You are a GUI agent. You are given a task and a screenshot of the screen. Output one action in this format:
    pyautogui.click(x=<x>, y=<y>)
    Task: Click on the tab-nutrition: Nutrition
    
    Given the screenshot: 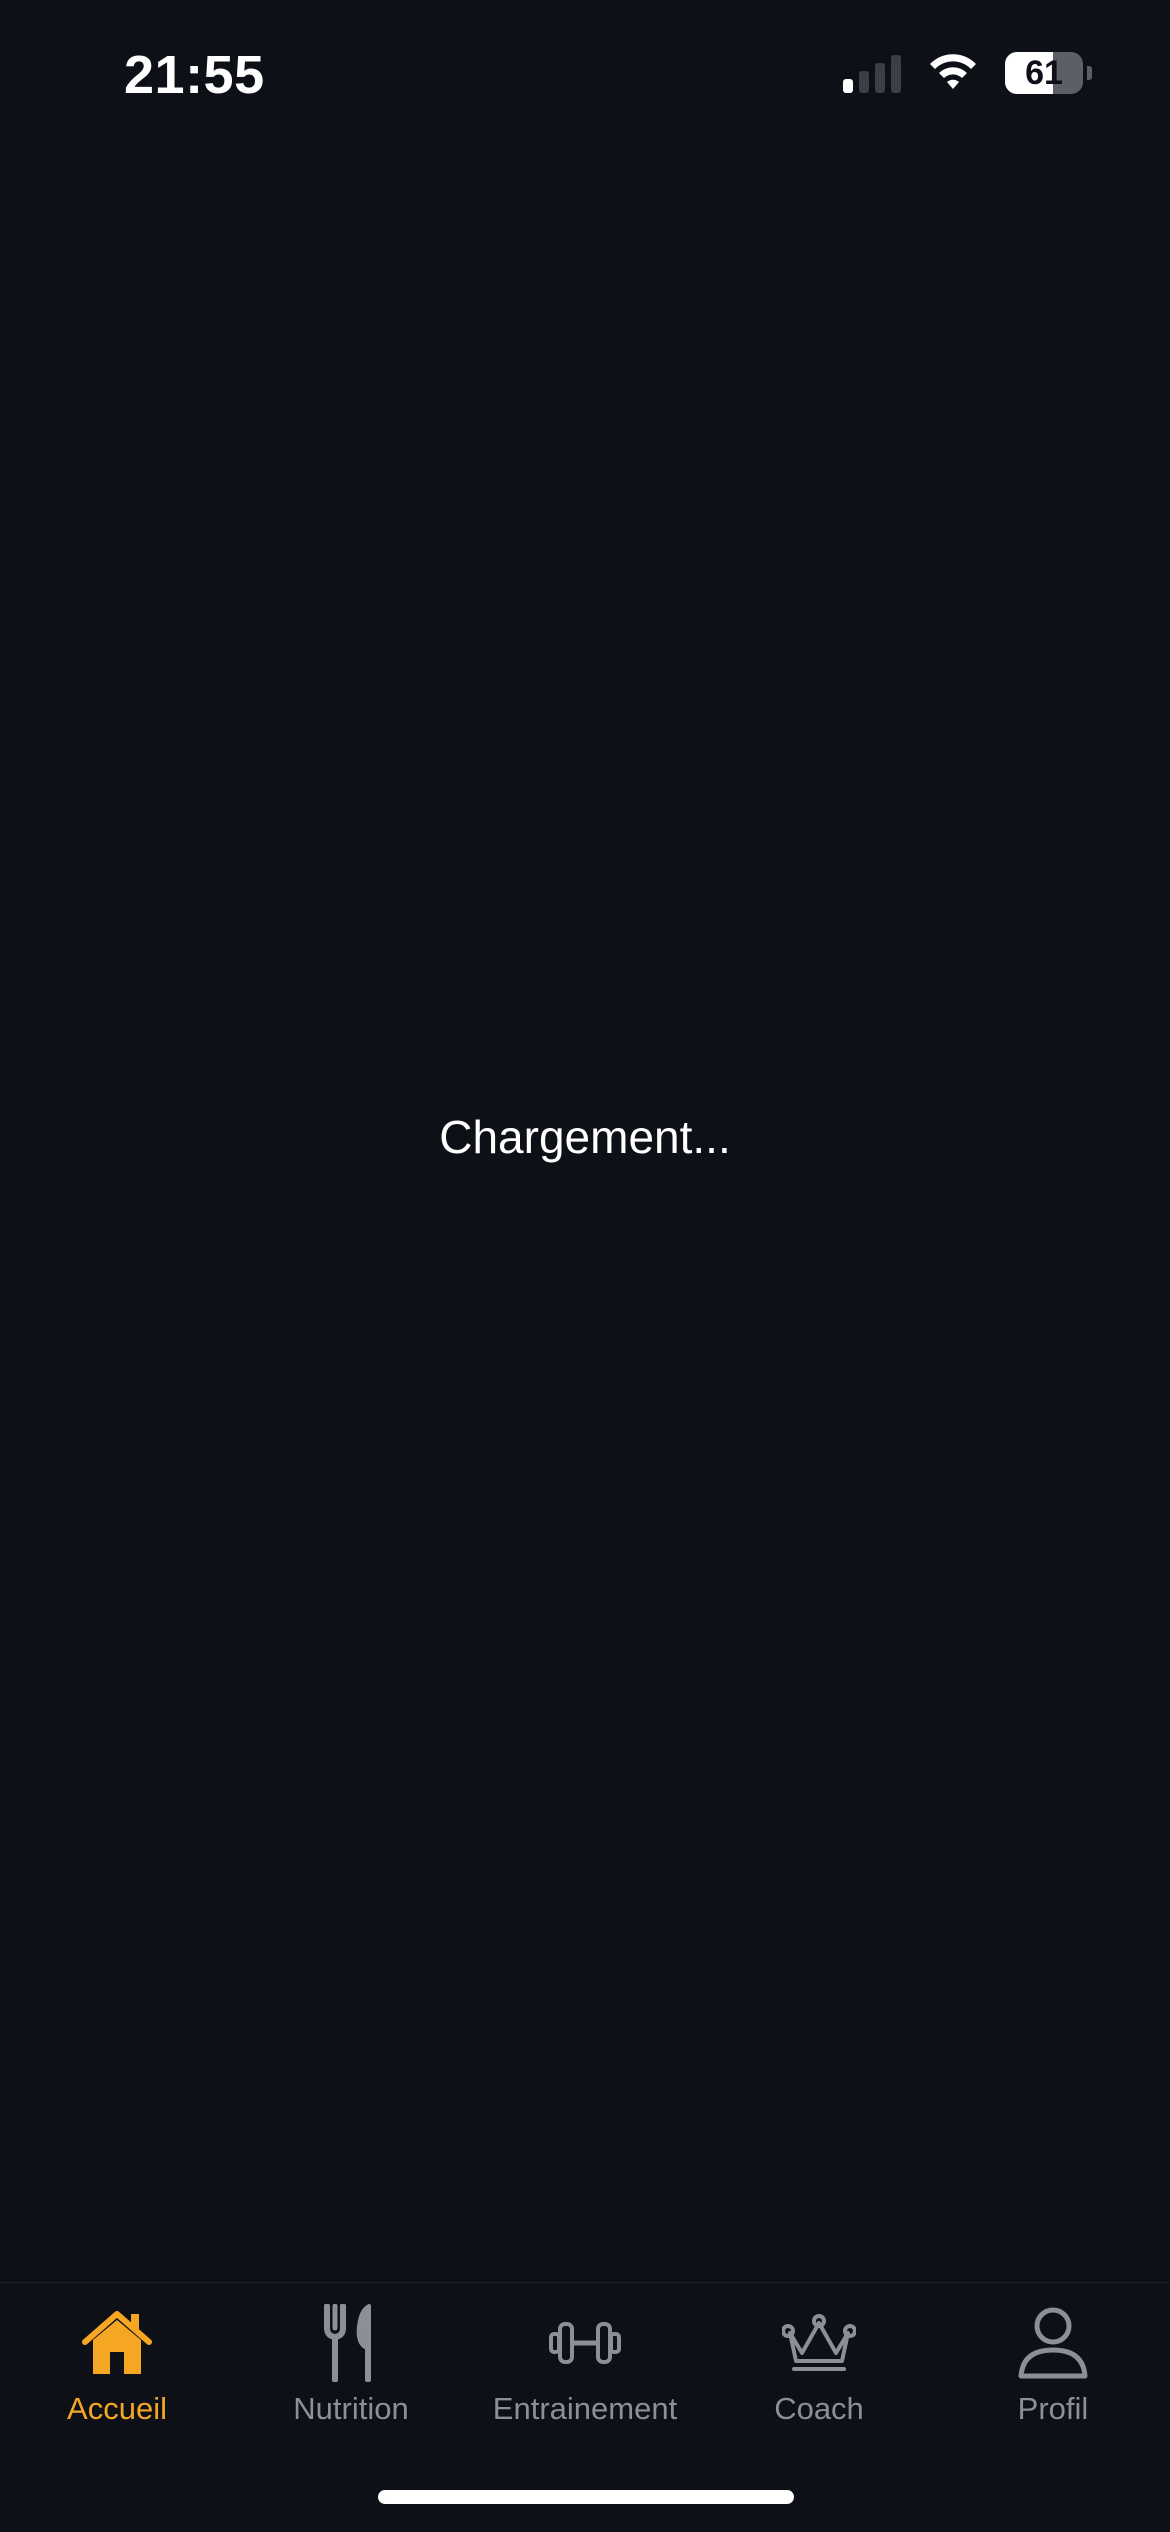 What is the action you would take?
    pyautogui.click(x=351, y=2355)
    